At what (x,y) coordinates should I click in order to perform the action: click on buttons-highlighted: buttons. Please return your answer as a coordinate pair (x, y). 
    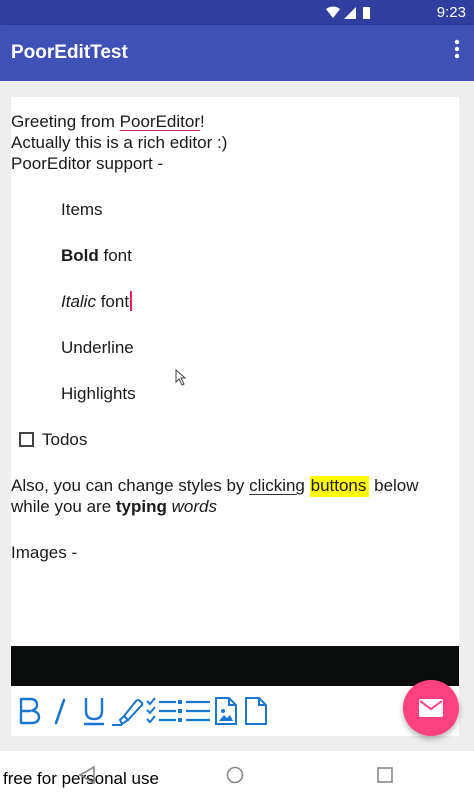
    Looking at the image, I should click on (339, 486).